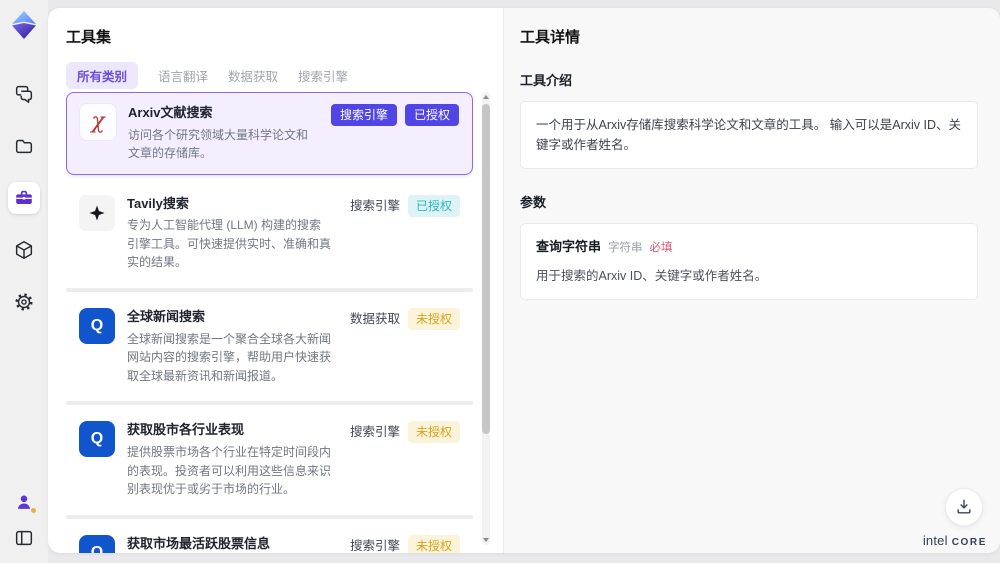 The height and width of the screenshot is (563, 1000). I want to click on brand-core-text: CORE, so click(969, 542).